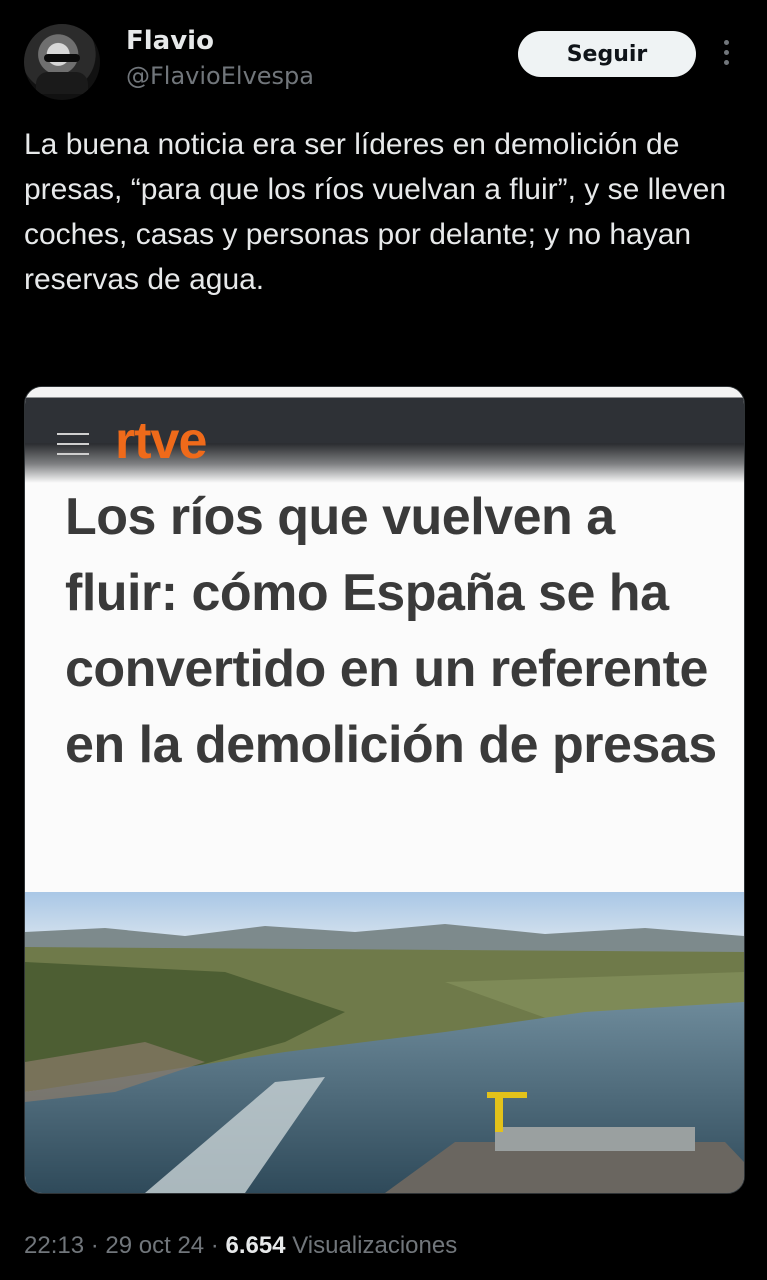  Describe the element at coordinates (170, 41) in the screenshot. I see `author-name: Flavio` at that location.